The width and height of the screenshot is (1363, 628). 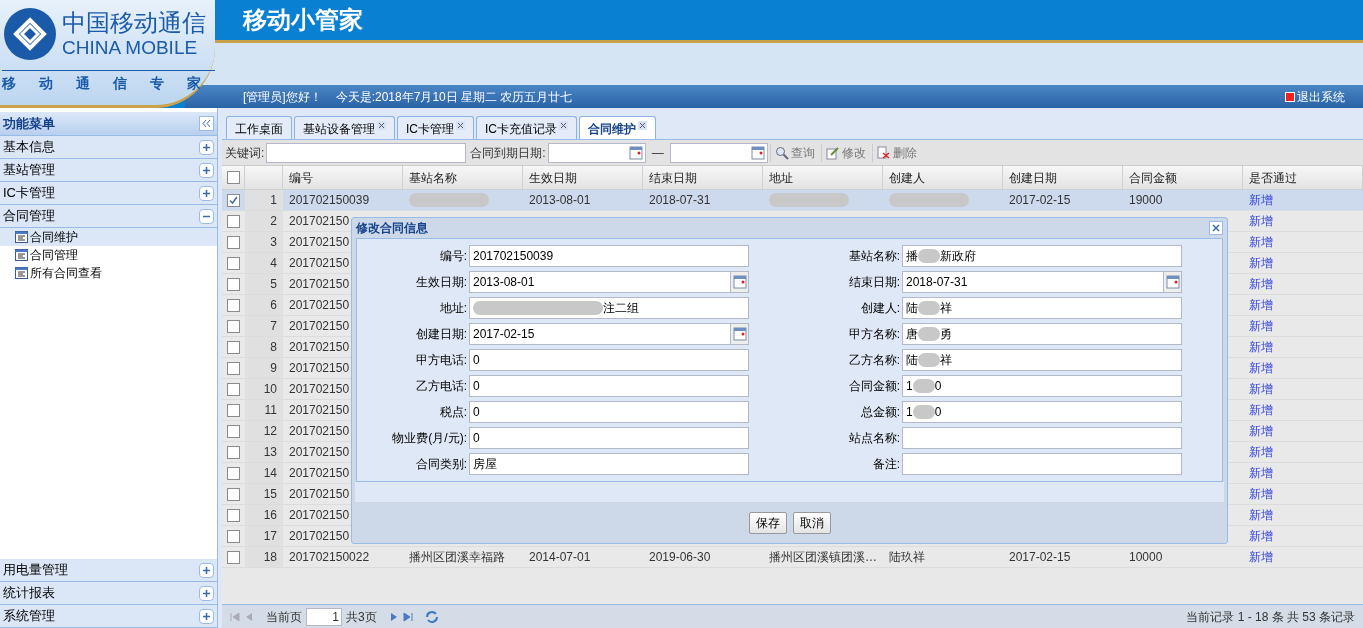 What do you see at coordinates (1042, 334) in the screenshot?
I see `input-field: 唐 勇` at bounding box center [1042, 334].